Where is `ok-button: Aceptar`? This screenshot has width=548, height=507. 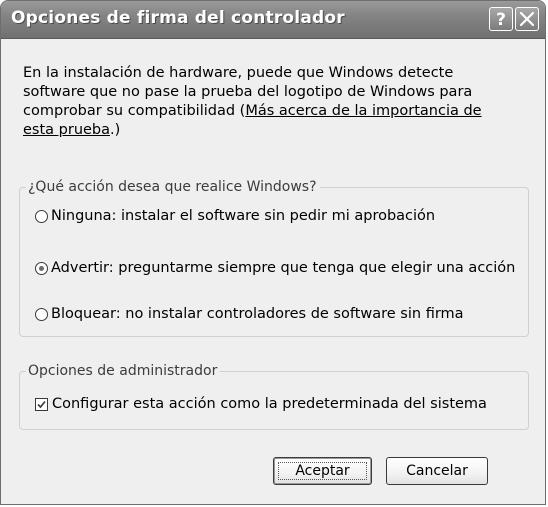
ok-button: Aceptar is located at coordinates (322, 471).